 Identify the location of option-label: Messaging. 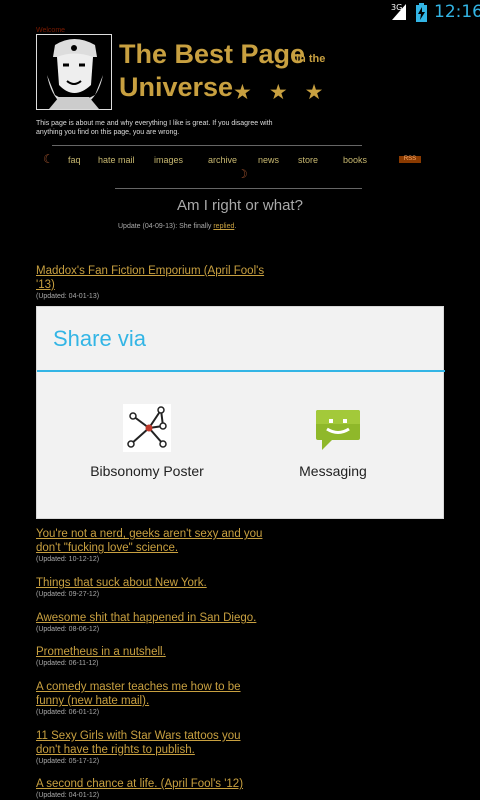
(333, 471).